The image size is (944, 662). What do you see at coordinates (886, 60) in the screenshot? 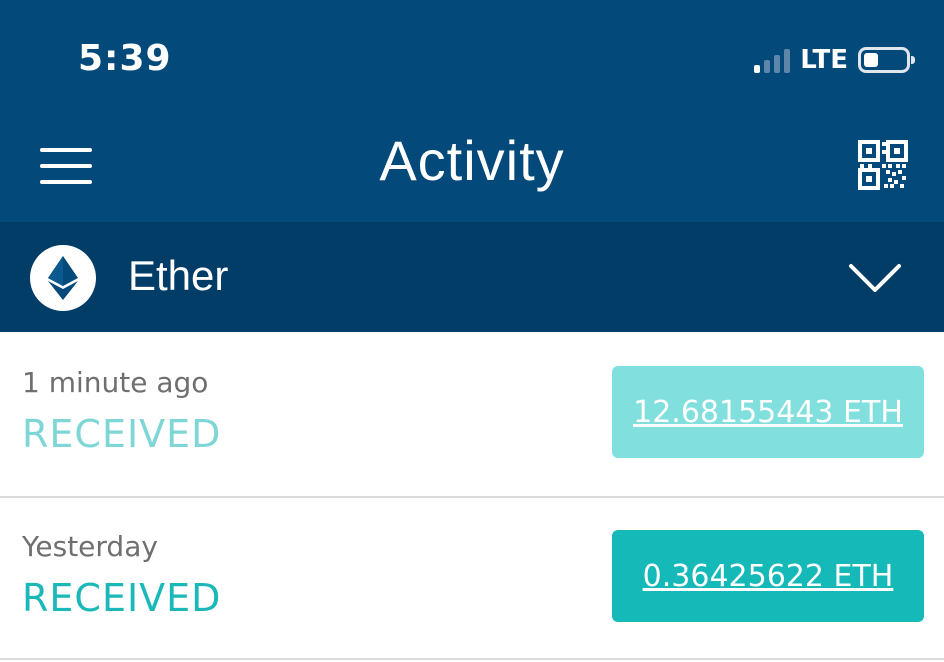
I see `battery-icon` at bounding box center [886, 60].